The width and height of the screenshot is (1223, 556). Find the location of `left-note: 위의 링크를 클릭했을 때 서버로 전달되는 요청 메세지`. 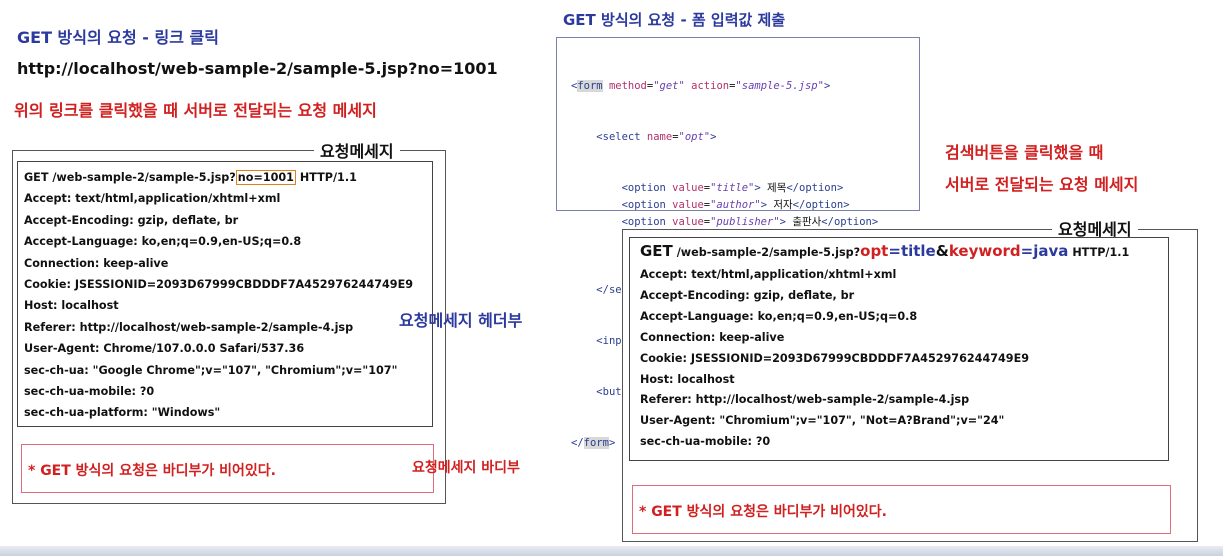

left-note: 위의 링크를 클릭했을 때 서버로 전달되는 요청 메세지 is located at coordinates (195, 110).